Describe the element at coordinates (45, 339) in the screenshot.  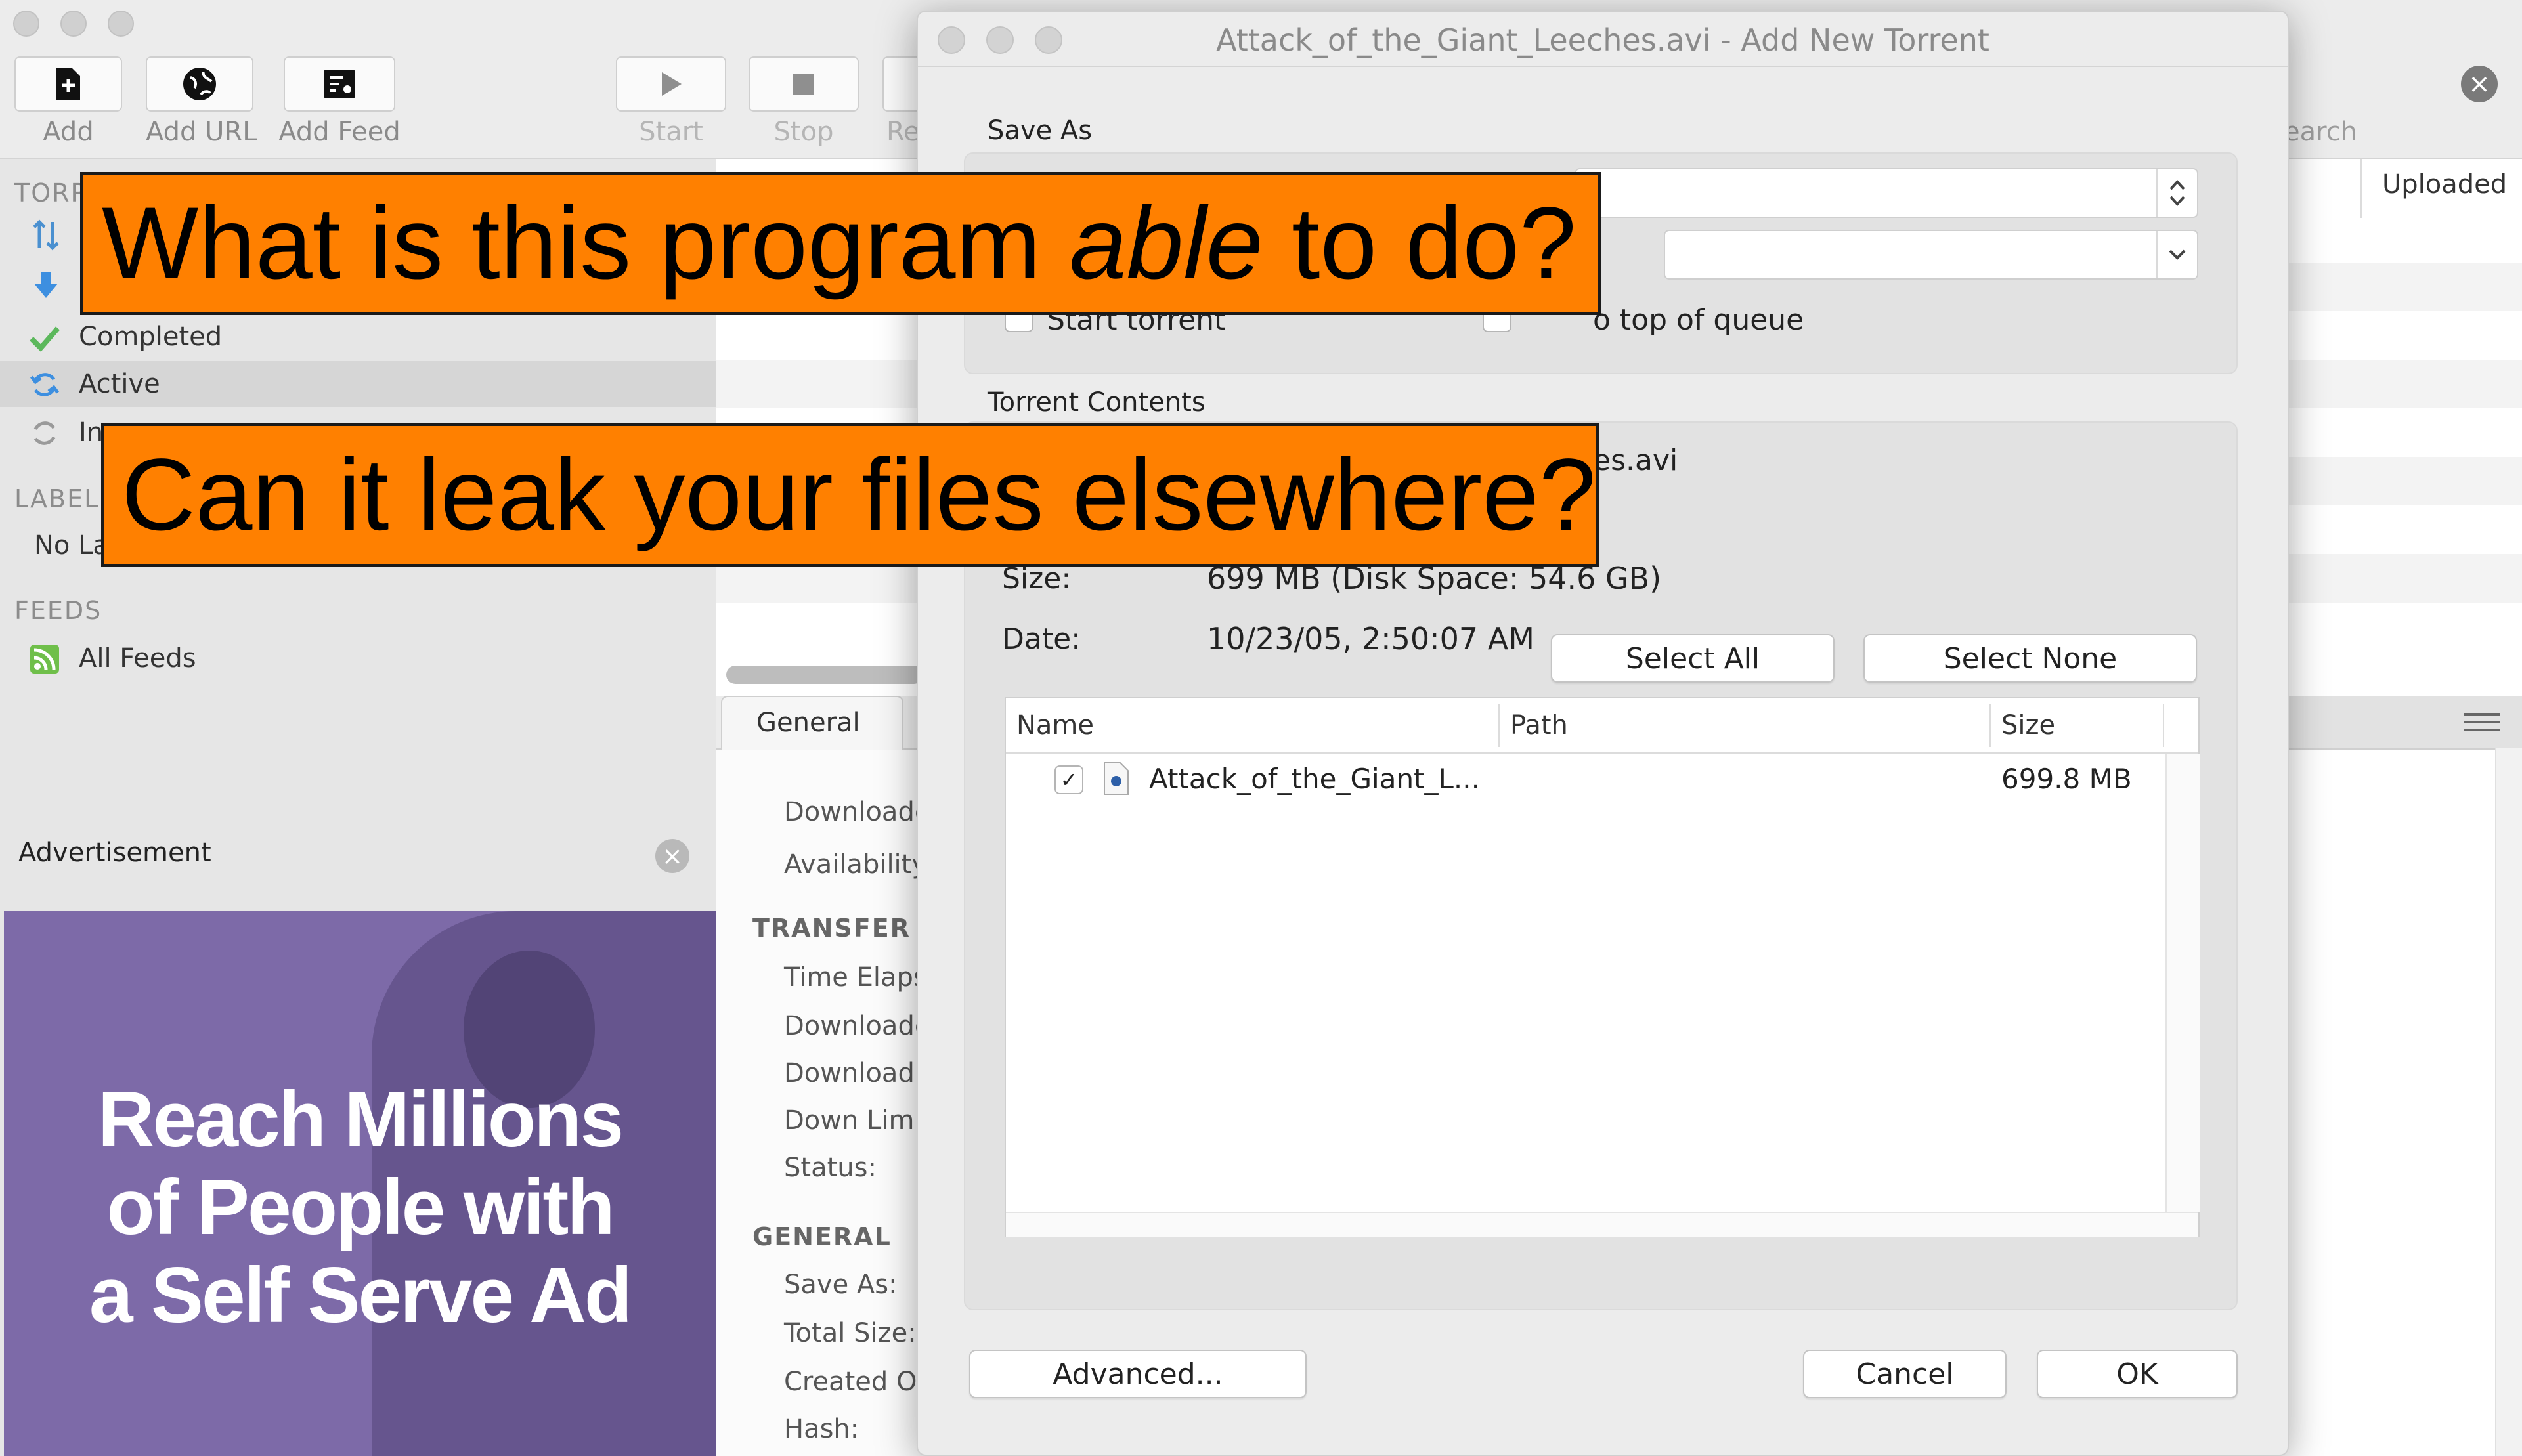
I see `checkmark-icon` at that location.